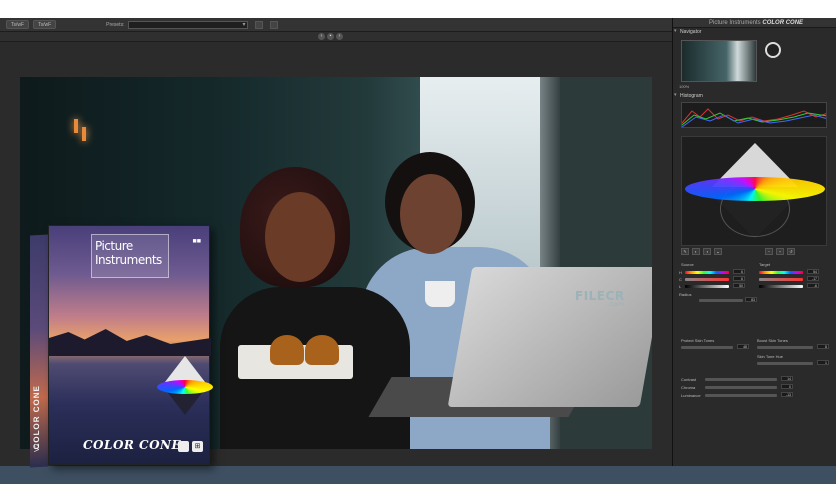 The width and height of the screenshot is (836, 484). Describe the element at coordinates (743, 346) in the screenshot. I see `protect-skin-value: 48` at that location.